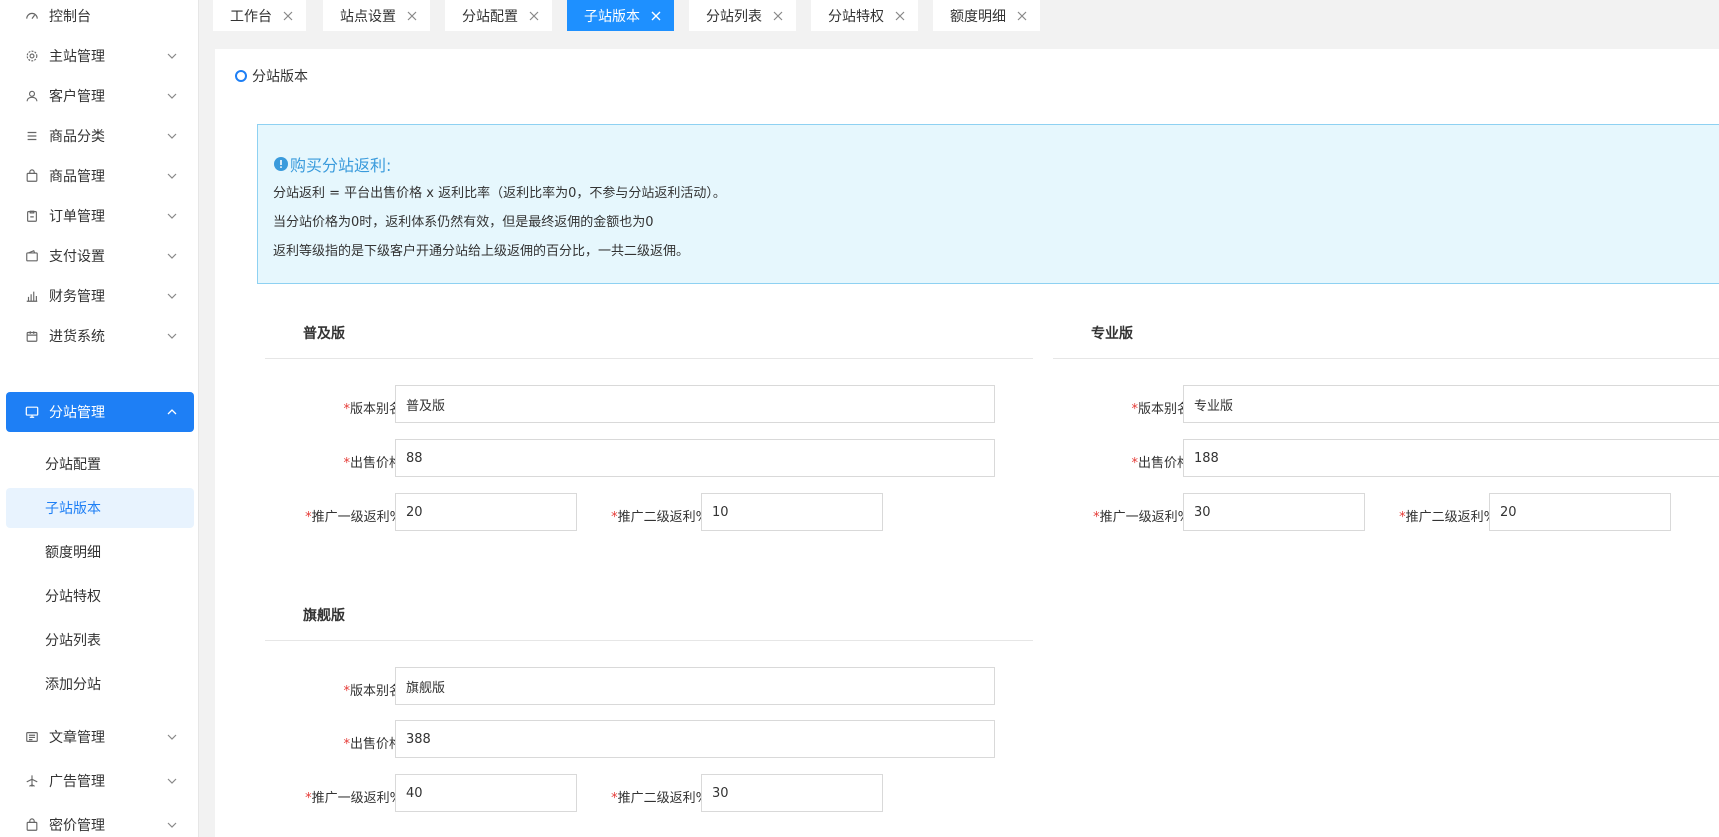  I want to click on sidebar-item-label: 控制台, so click(70, 17).